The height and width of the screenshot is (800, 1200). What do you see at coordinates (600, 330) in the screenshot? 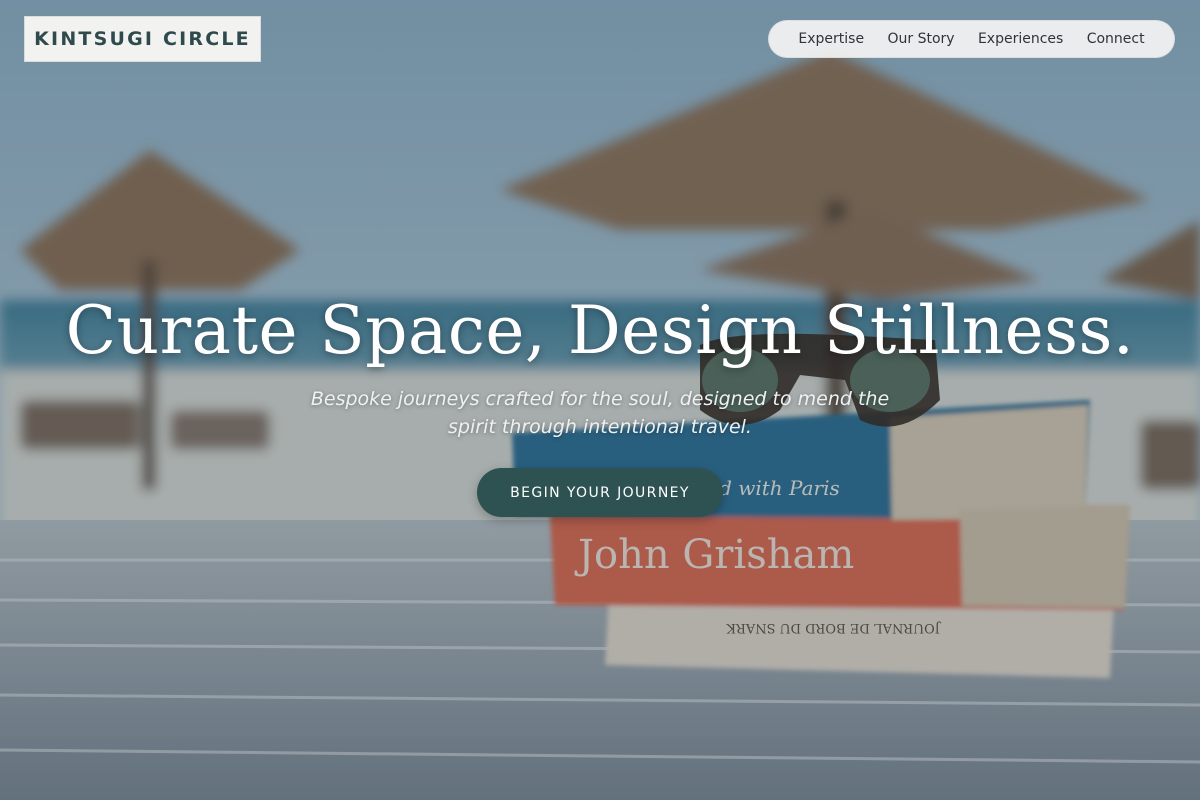
I see `hero-headline: Curate Space, Design Stillness.` at bounding box center [600, 330].